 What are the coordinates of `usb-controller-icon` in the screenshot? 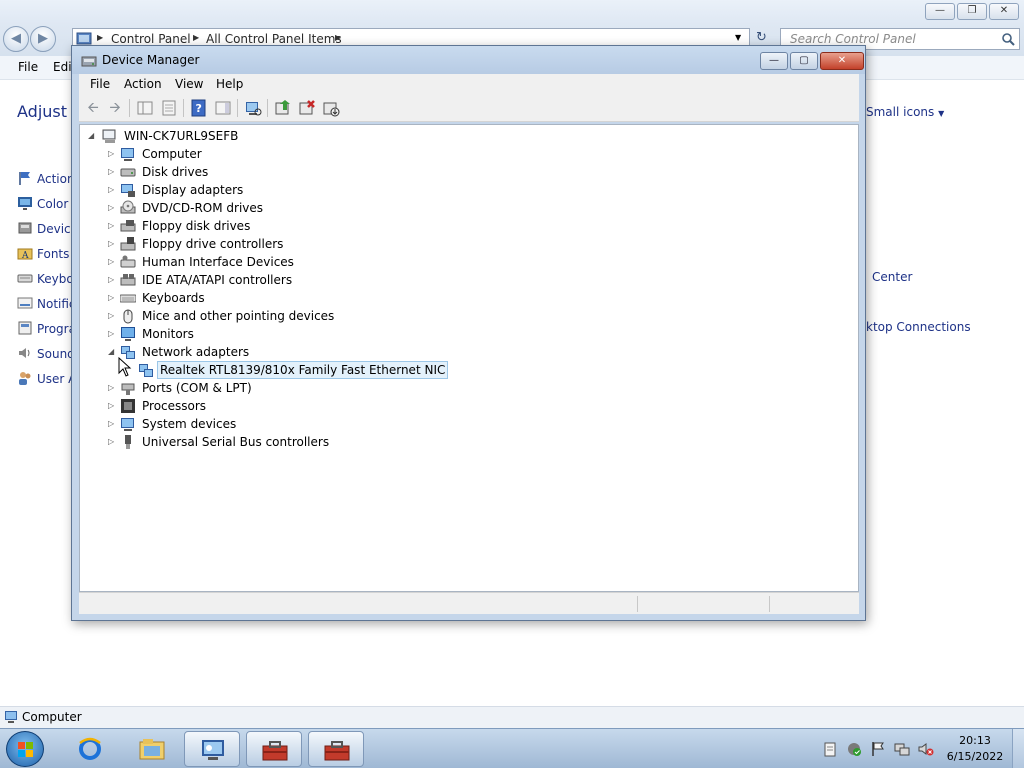 It's located at (128, 442).